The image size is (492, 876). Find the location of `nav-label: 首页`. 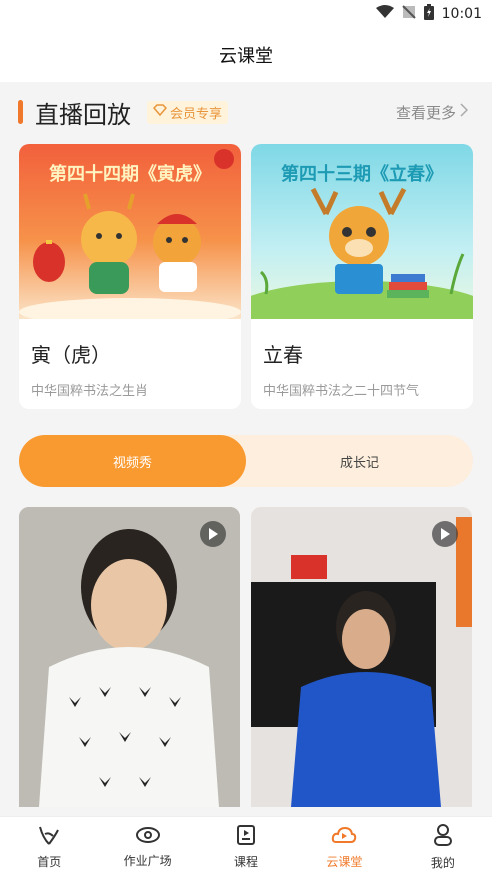

nav-label: 首页 is located at coordinates (49, 861).